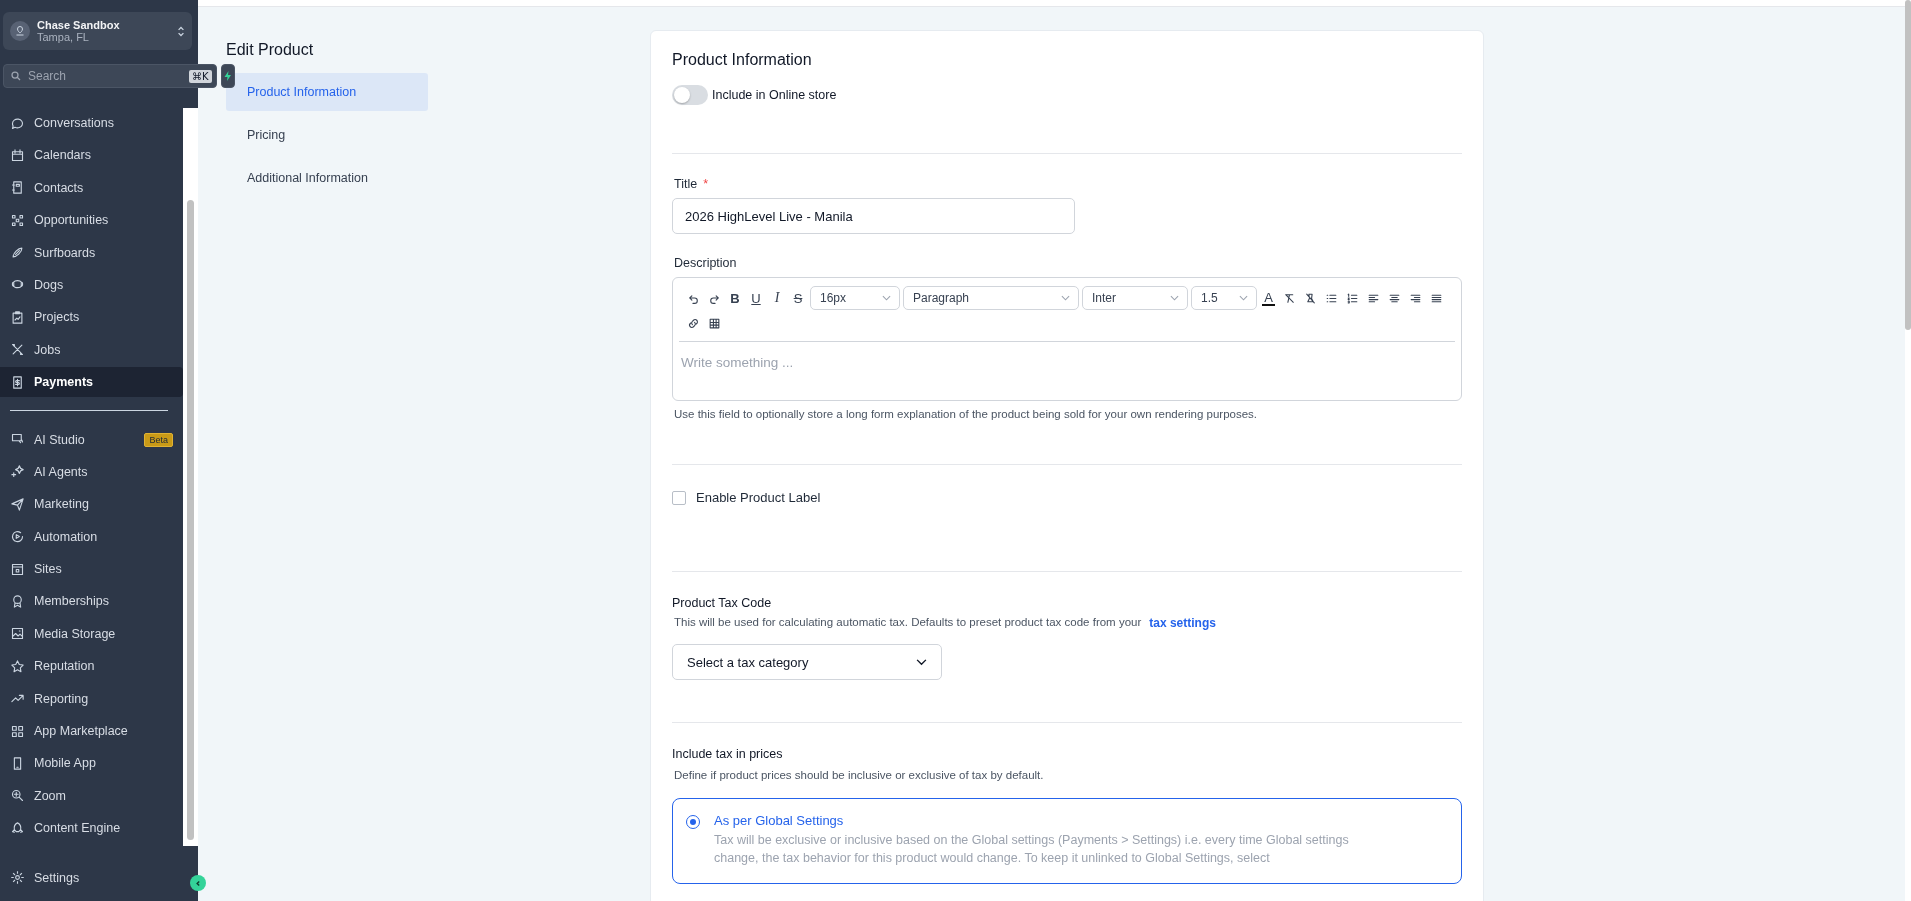  I want to click on toolbar-dropdown: Paragraph, so click(991, 298).